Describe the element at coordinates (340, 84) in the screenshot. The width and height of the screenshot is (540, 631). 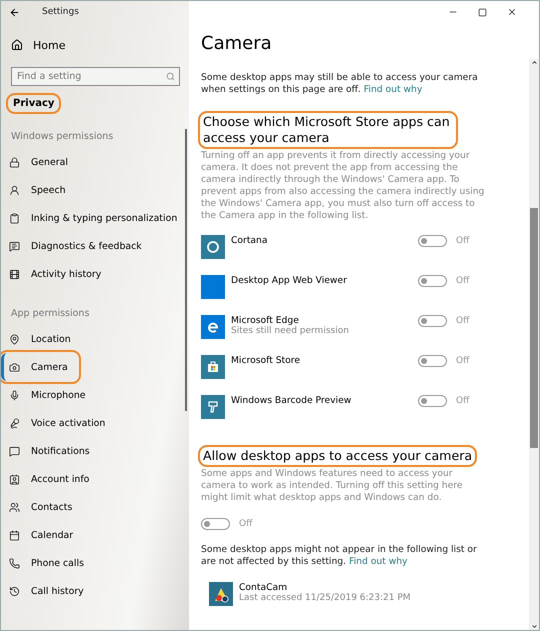
I see `intro-text: Some desktop apps may still be able to access your camera when settings on this page are off. Find out why` at that location.